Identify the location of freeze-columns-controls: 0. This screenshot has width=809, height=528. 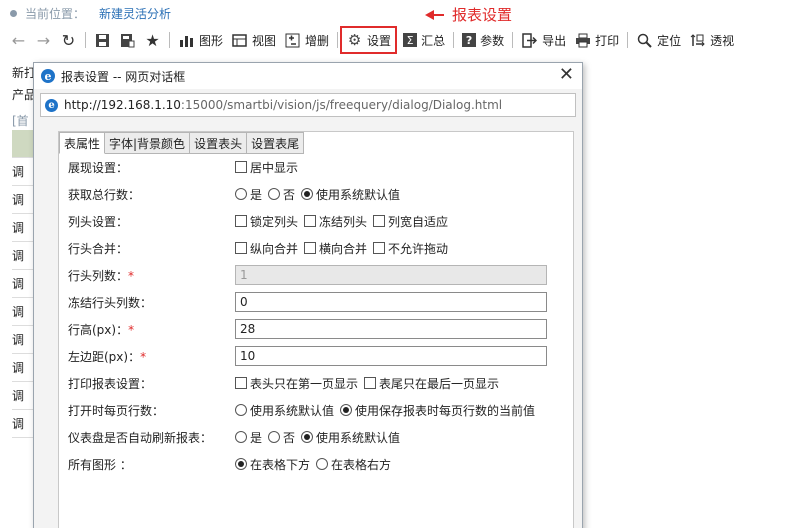
(391, 302).